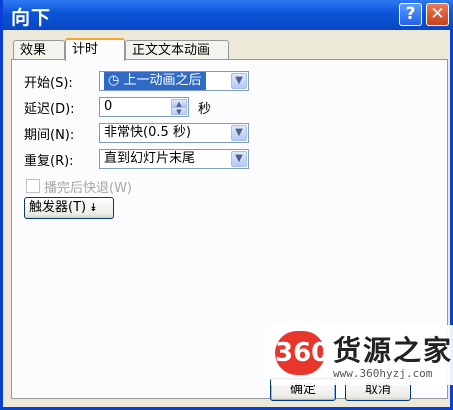  Describe the element at coordinates (410, 14) in the screenshot. I see `help-button: ?` at that location.